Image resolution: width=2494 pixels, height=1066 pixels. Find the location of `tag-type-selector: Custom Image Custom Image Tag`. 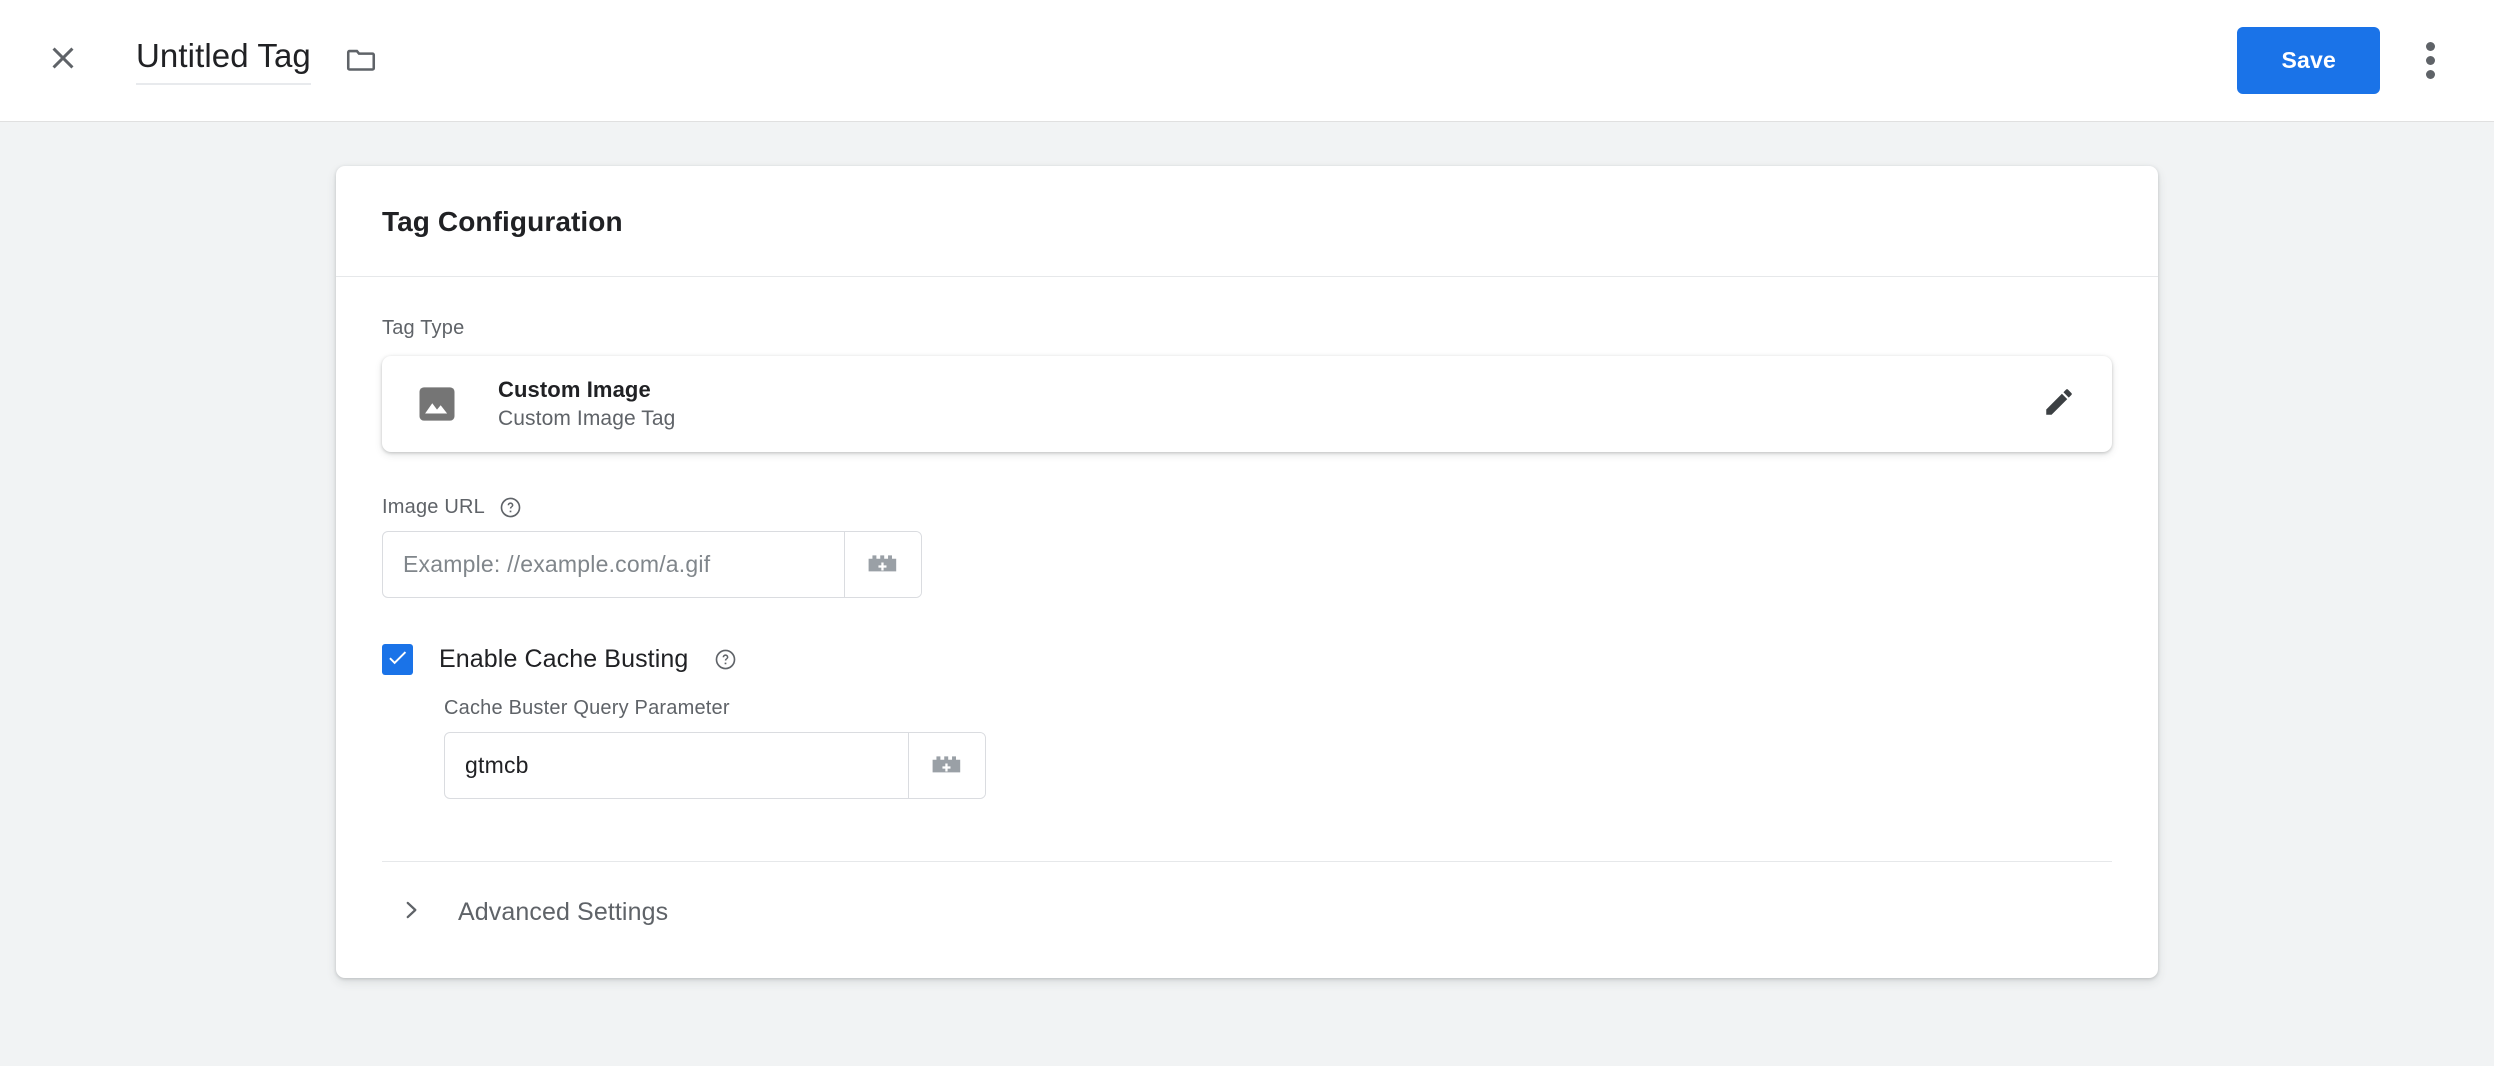

tag-type-selector: Custom Image Custom Image Tag is located at coordinates (1247, 404).